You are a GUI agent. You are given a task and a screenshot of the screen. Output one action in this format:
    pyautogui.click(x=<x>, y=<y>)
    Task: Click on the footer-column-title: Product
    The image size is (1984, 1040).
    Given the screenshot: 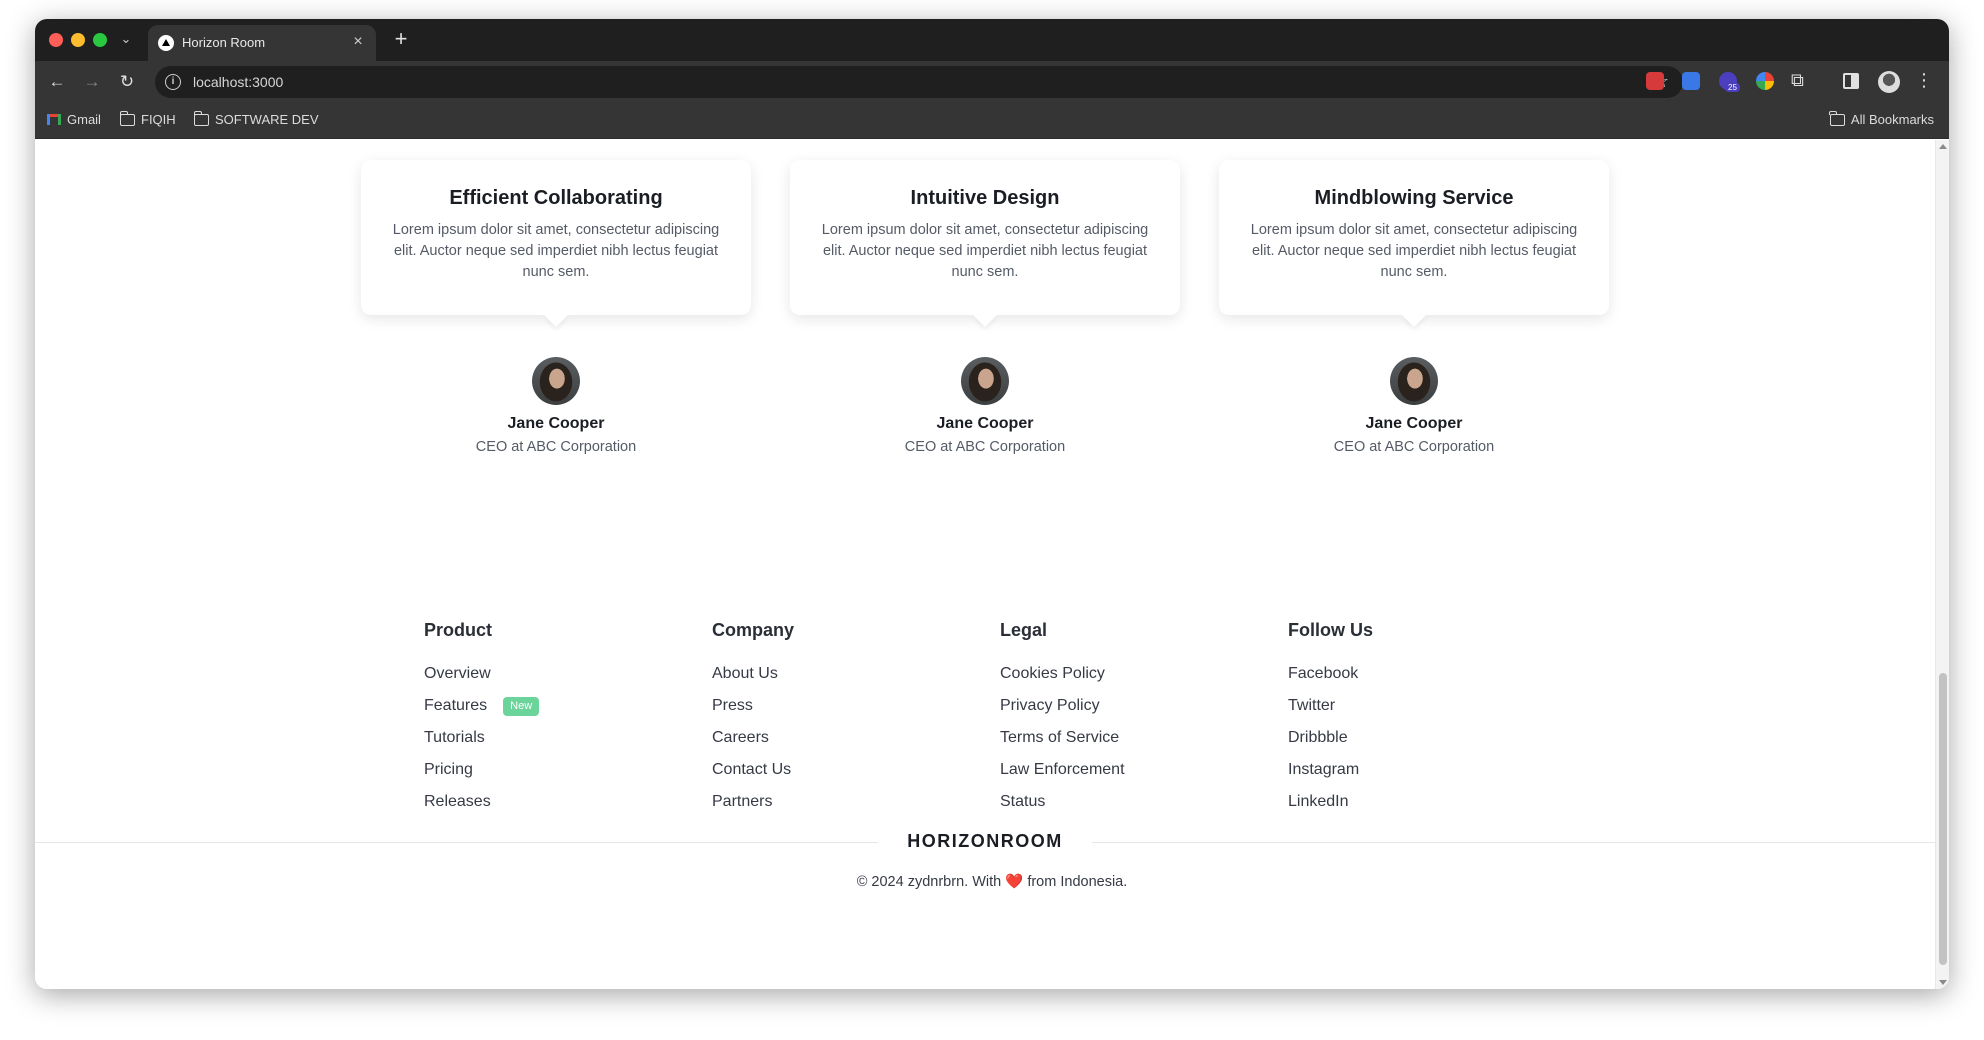 What is the action you would take?
    pyautogui.click(x=458, y=630)
    